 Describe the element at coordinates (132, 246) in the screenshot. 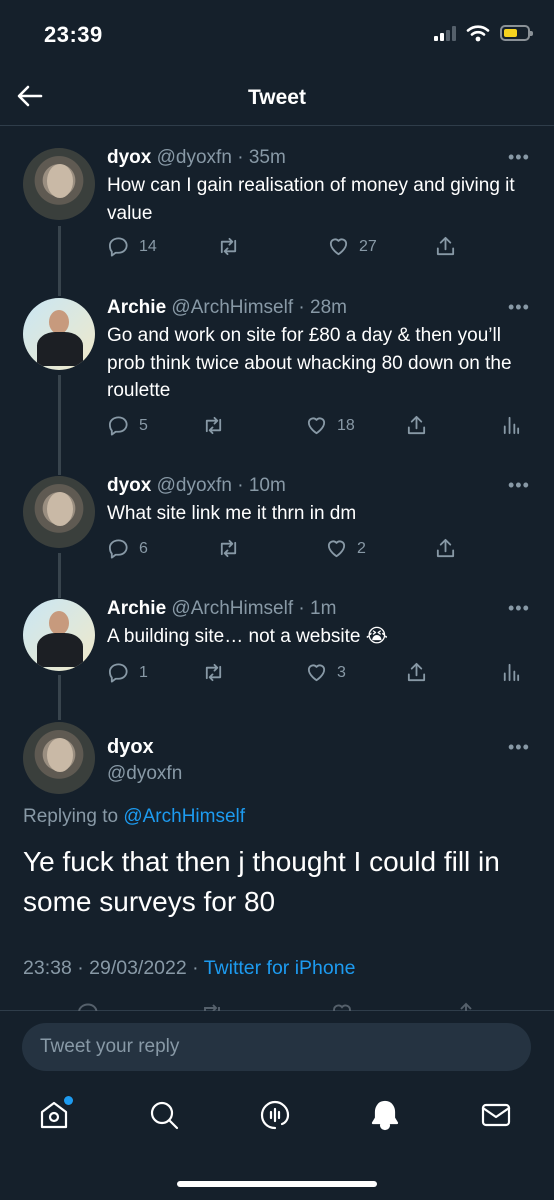

I see `reply-button: 14` at that location.